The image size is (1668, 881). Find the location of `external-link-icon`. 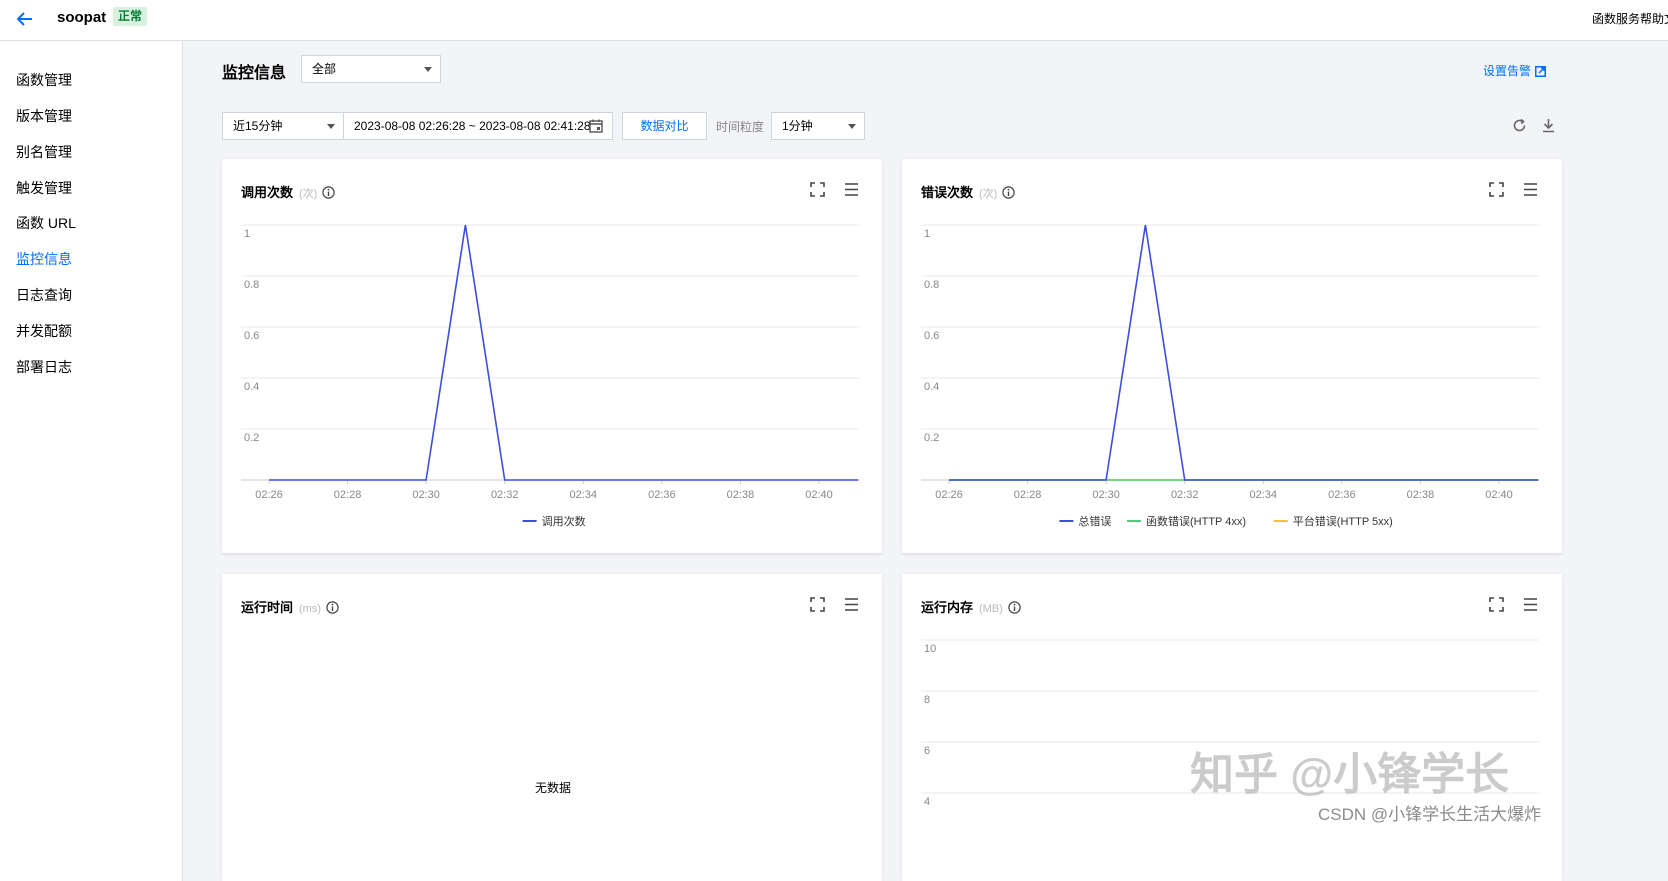

external-link-icon is located at coordinates (1540, 71).